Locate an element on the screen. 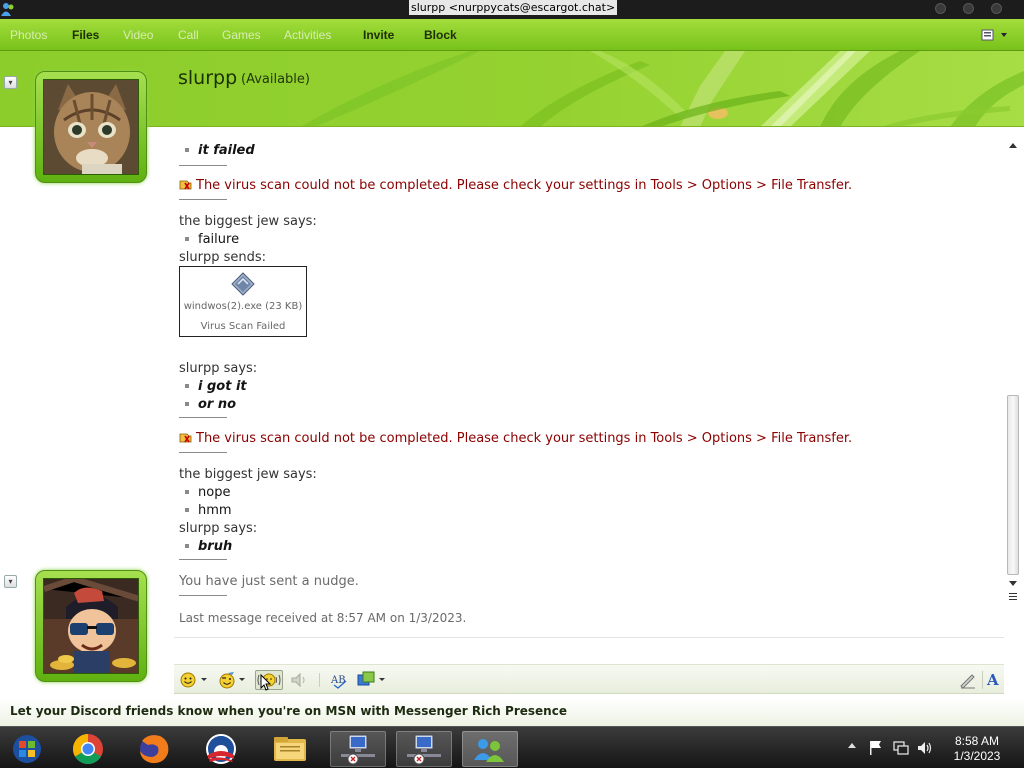 This screenshot has height=768, width=1024. message-text: nope is located at coordinates (214, 492).